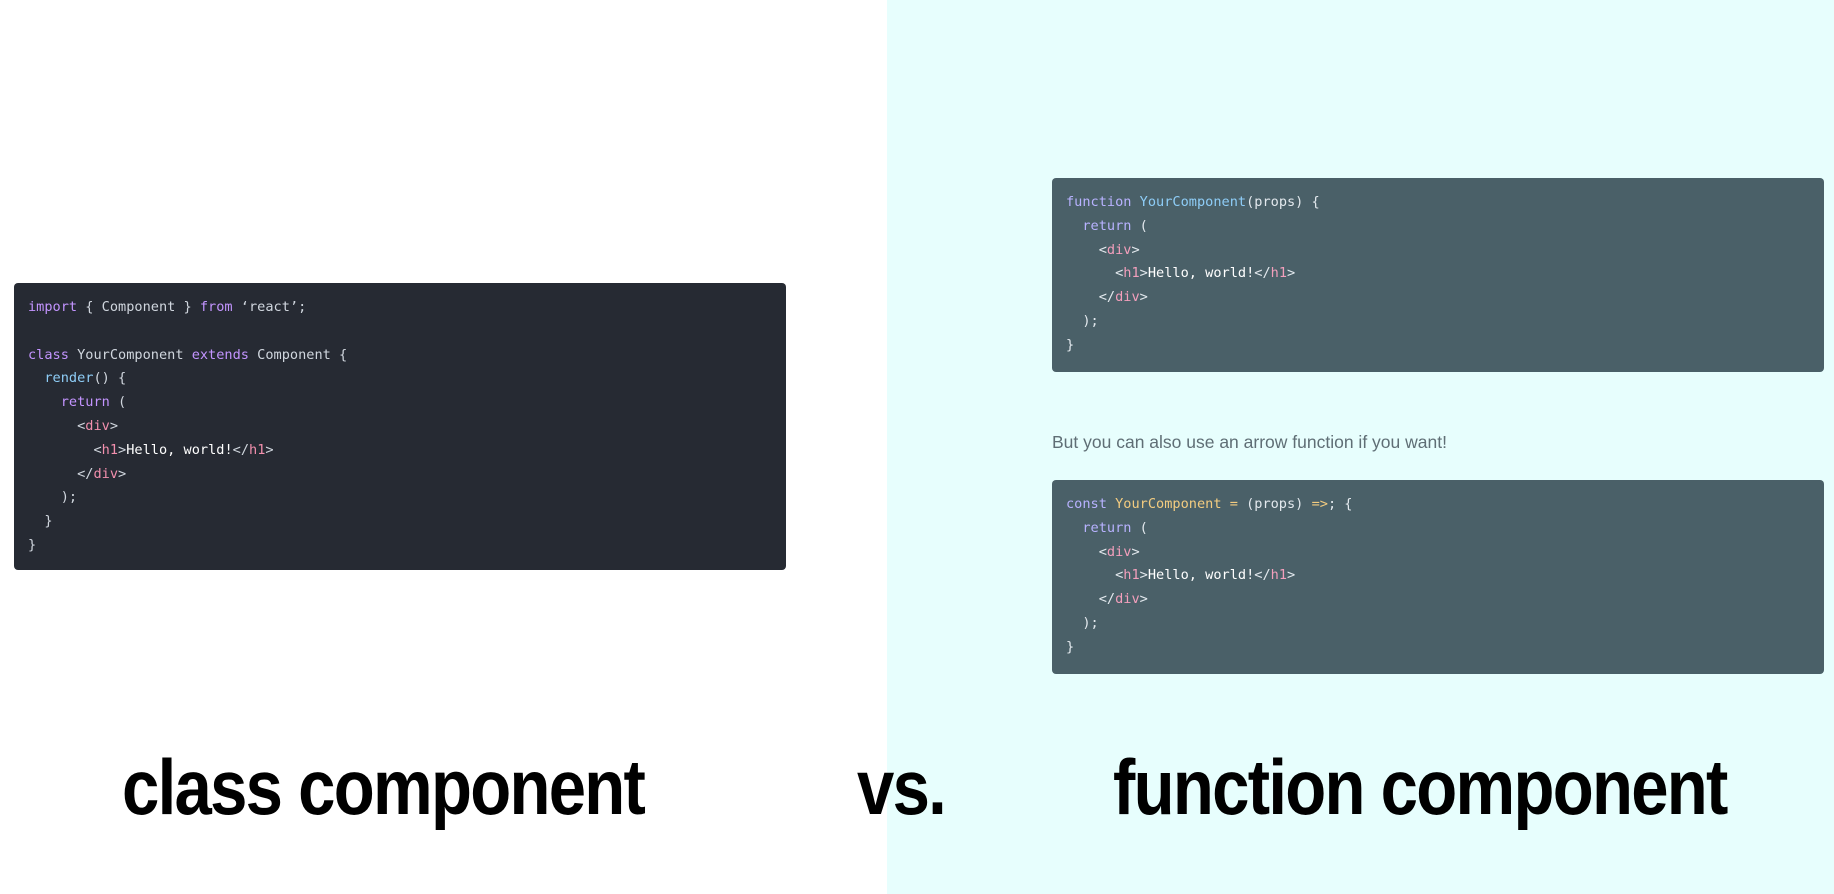  What do you see at coordinates (1340, 504) in the screenshot?
I see `code-token: ; {` at bounding box center [1340, 504].